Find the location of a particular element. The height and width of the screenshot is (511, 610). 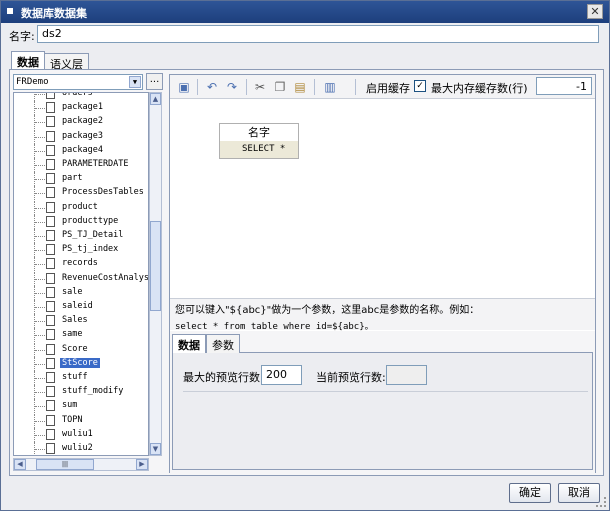

scroll-thumb-horizontal: ||| is located at coordinates (65, 464).